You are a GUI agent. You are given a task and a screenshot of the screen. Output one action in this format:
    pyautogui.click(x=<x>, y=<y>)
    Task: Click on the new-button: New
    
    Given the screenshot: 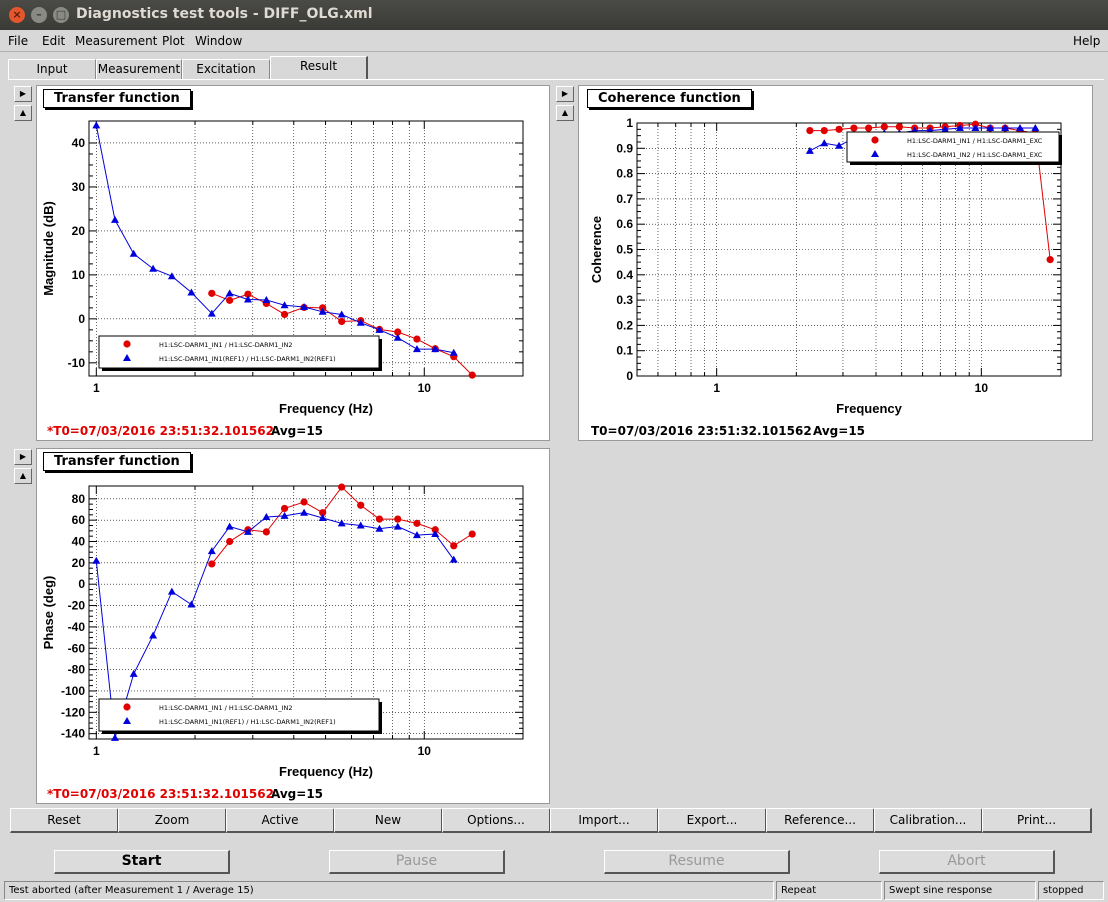 What is the action you would take?
    pyautogui.click(x=388, y=820)
    